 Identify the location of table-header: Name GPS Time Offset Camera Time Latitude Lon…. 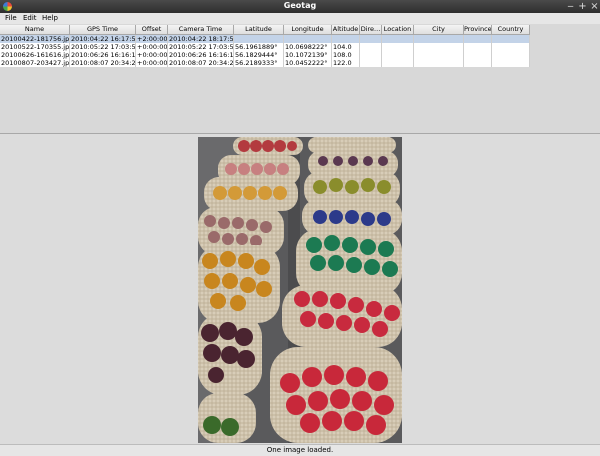
(265, 30).